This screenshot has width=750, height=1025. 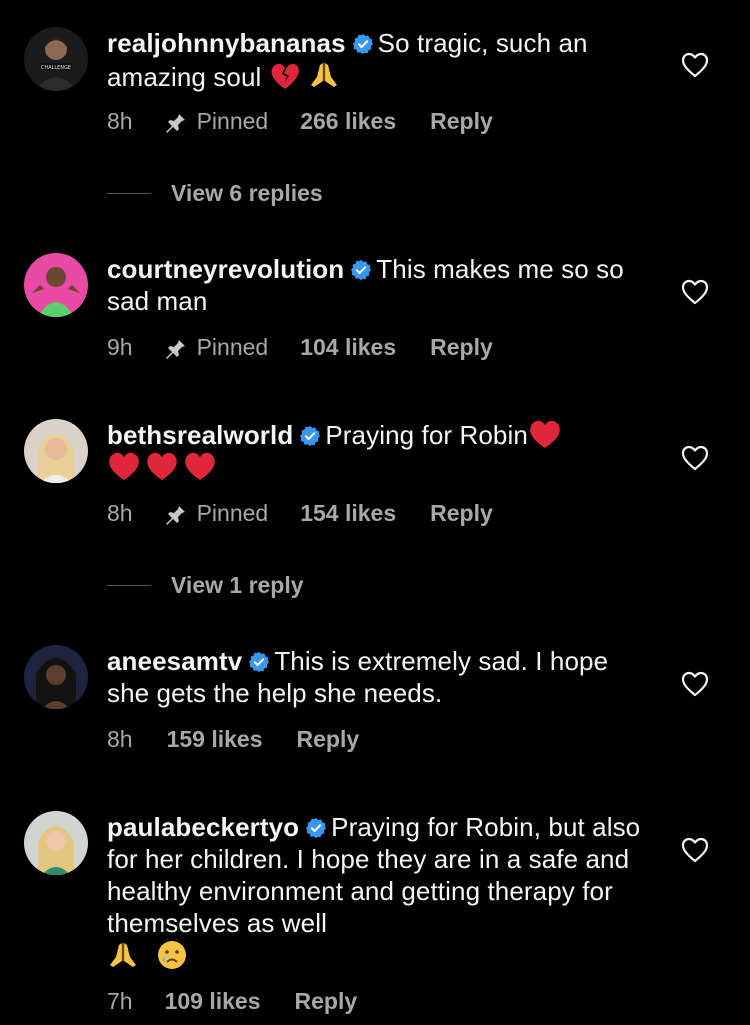 What do you see at coordinates (348, 513) in the screenshot?
I see `likes-count: 154 likes` at bounding box center [348, 513].